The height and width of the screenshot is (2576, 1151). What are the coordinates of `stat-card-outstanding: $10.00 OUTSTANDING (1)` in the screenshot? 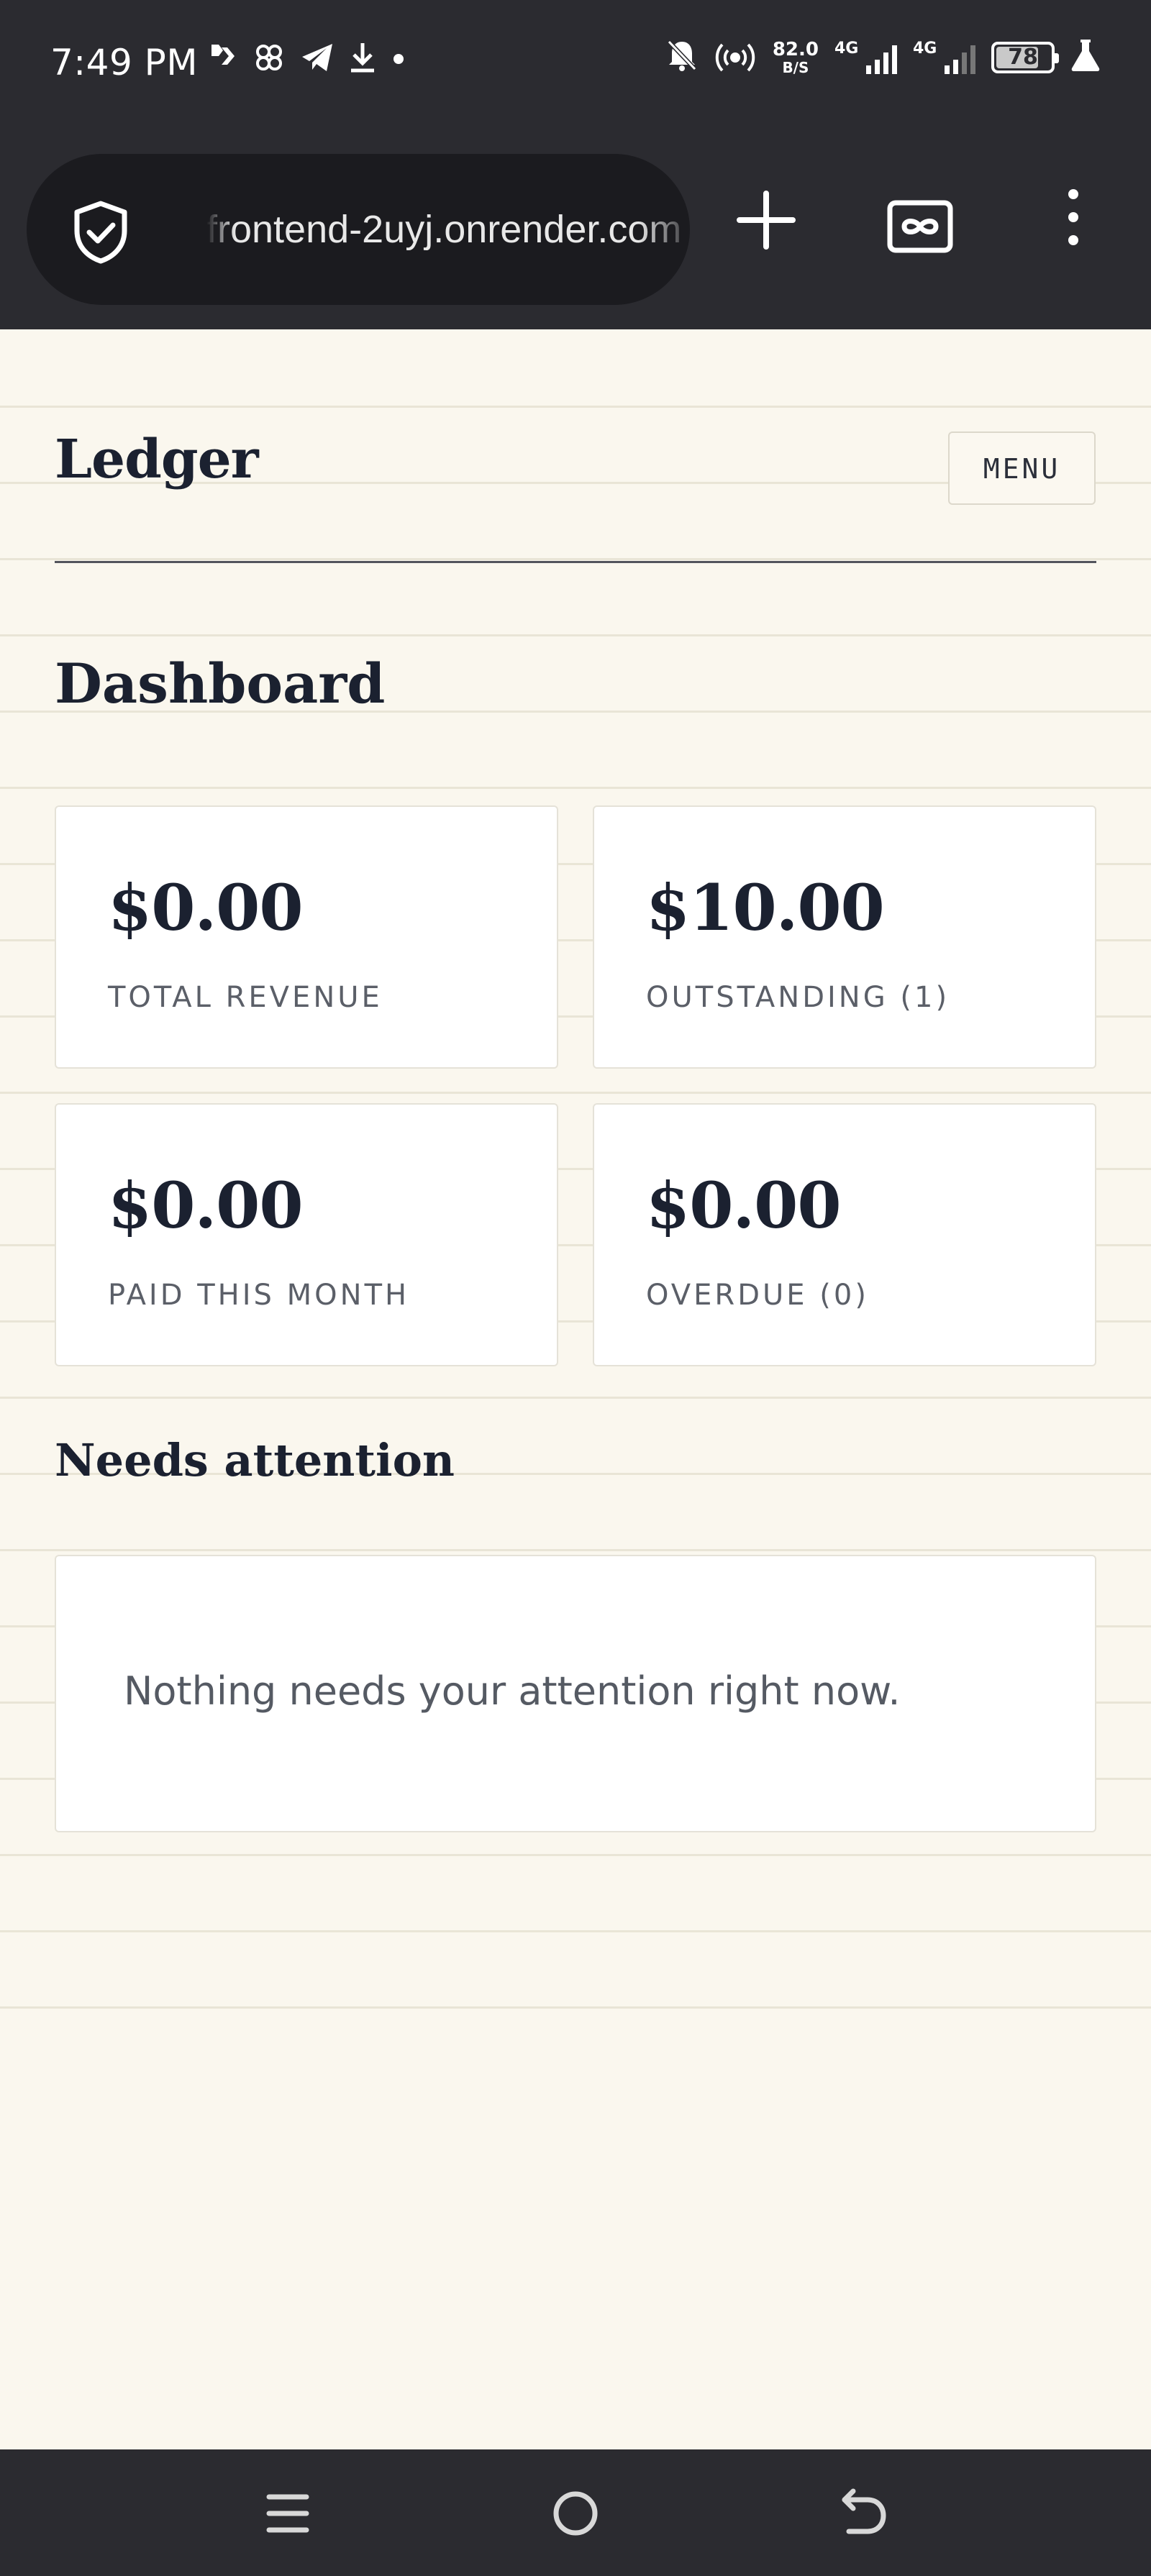 It's located at (844, 937).